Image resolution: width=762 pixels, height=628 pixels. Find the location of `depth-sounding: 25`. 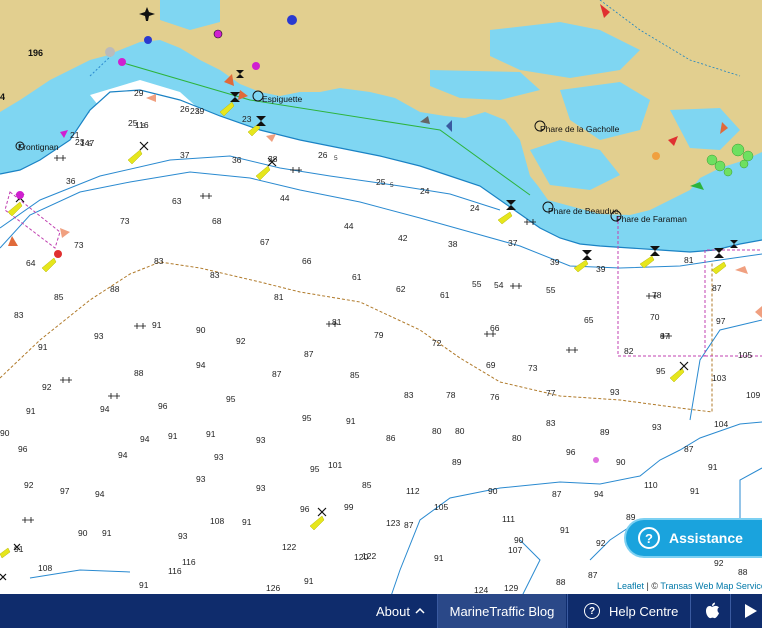

depth-sounding: 25 is located at coordinates (381, 182).